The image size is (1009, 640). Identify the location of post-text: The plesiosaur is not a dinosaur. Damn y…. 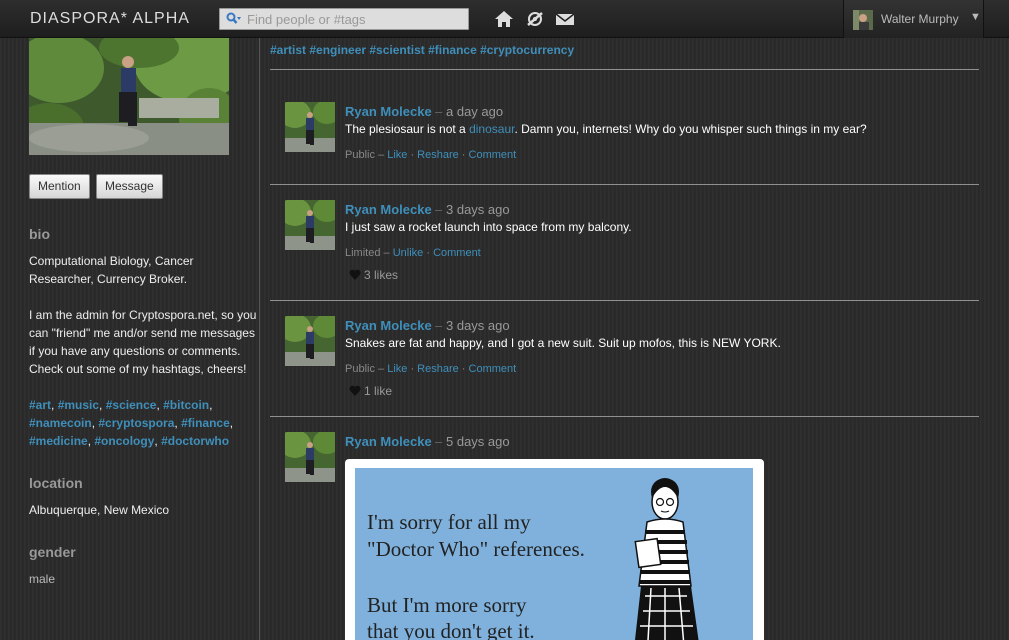
(606, 129).